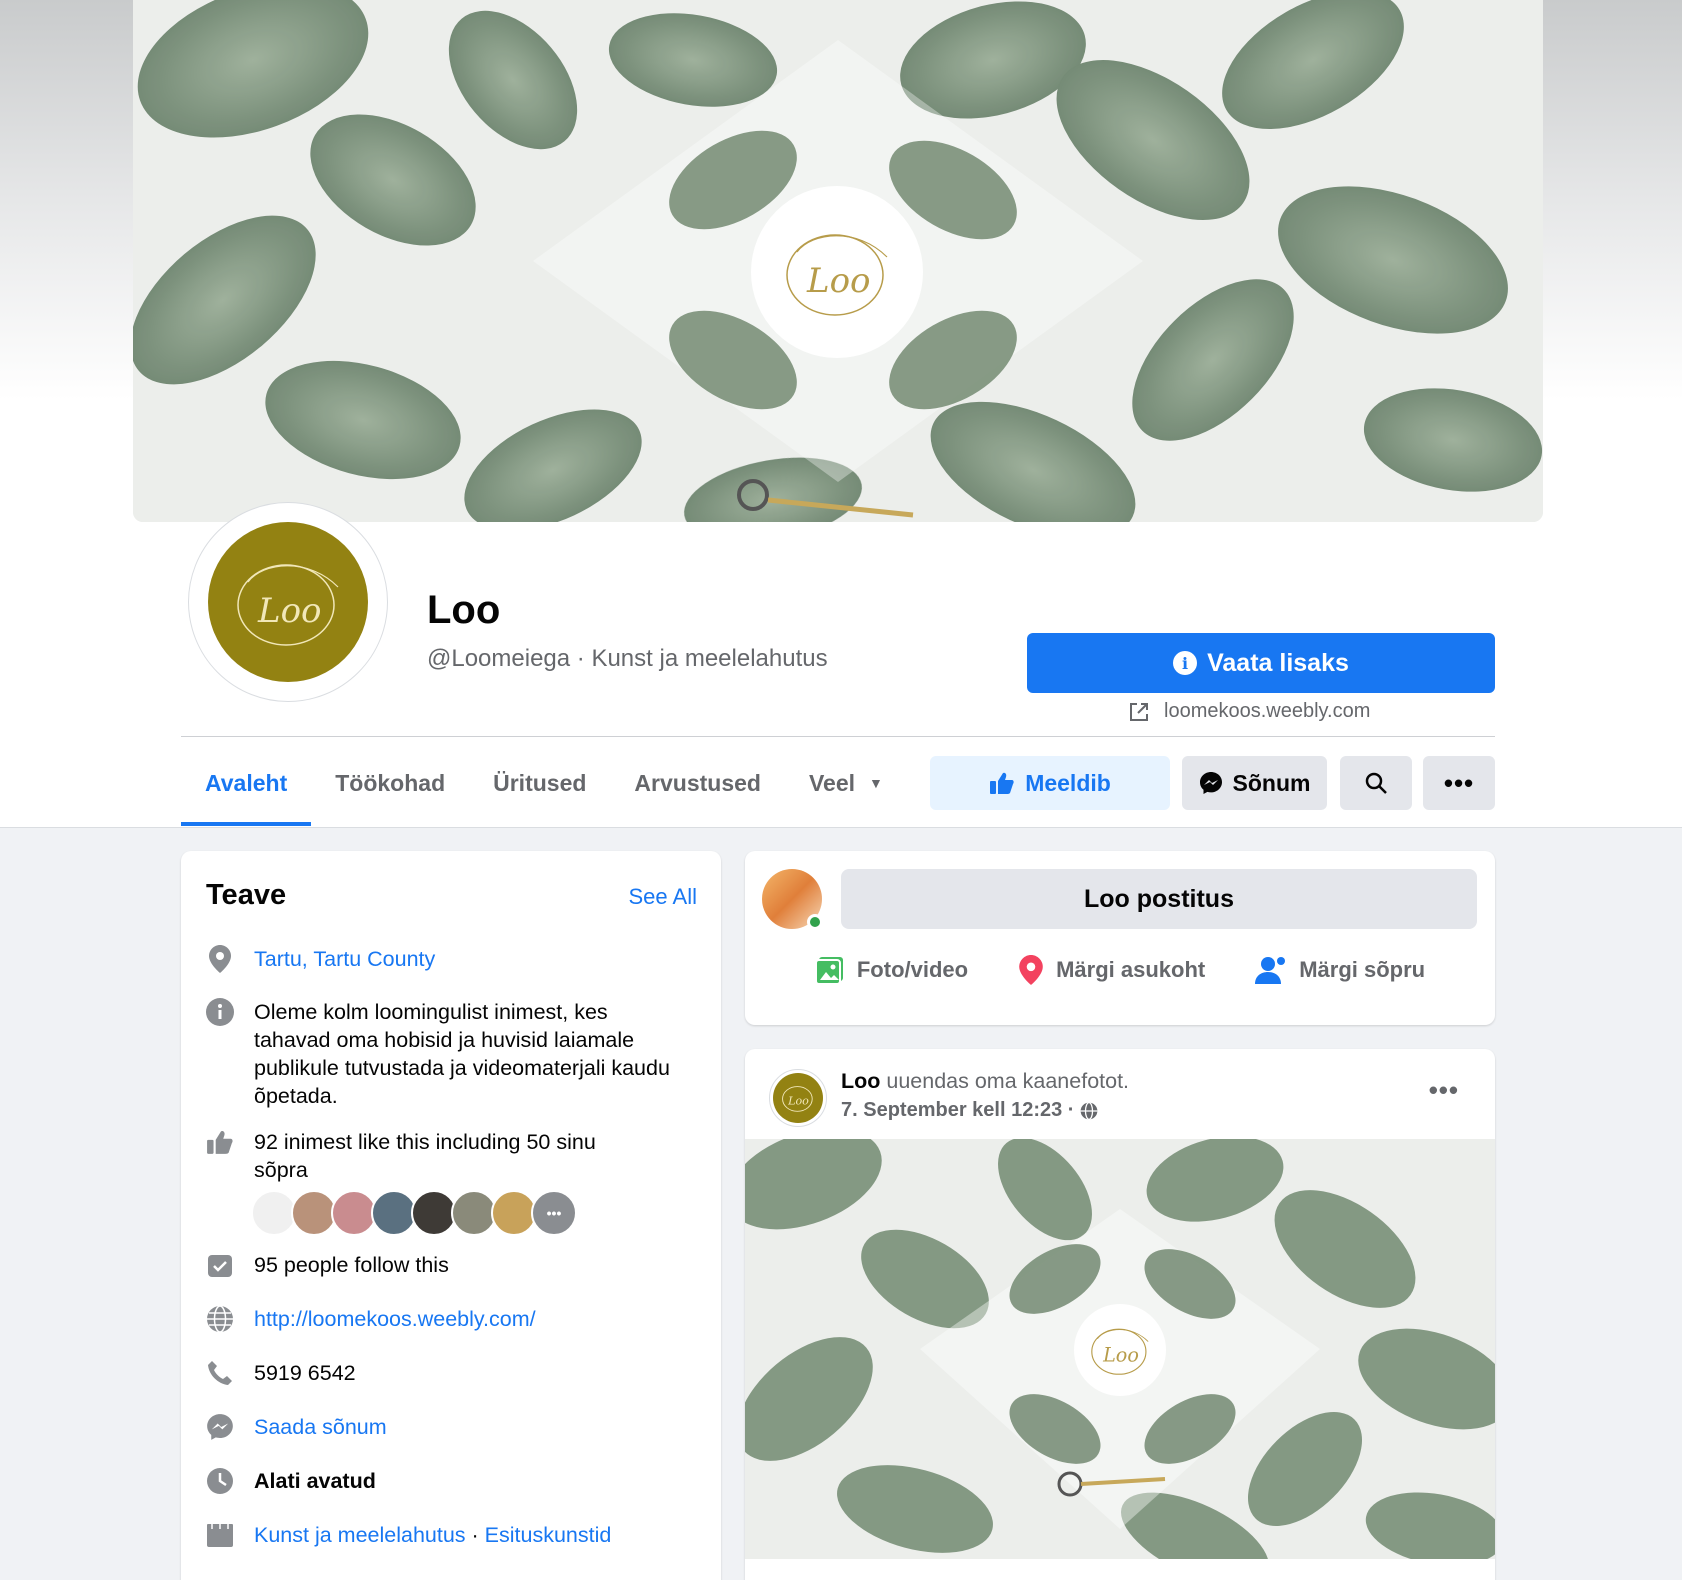  I want to click on more-info-button: i Vaata lisaks, so click(1261, 663).